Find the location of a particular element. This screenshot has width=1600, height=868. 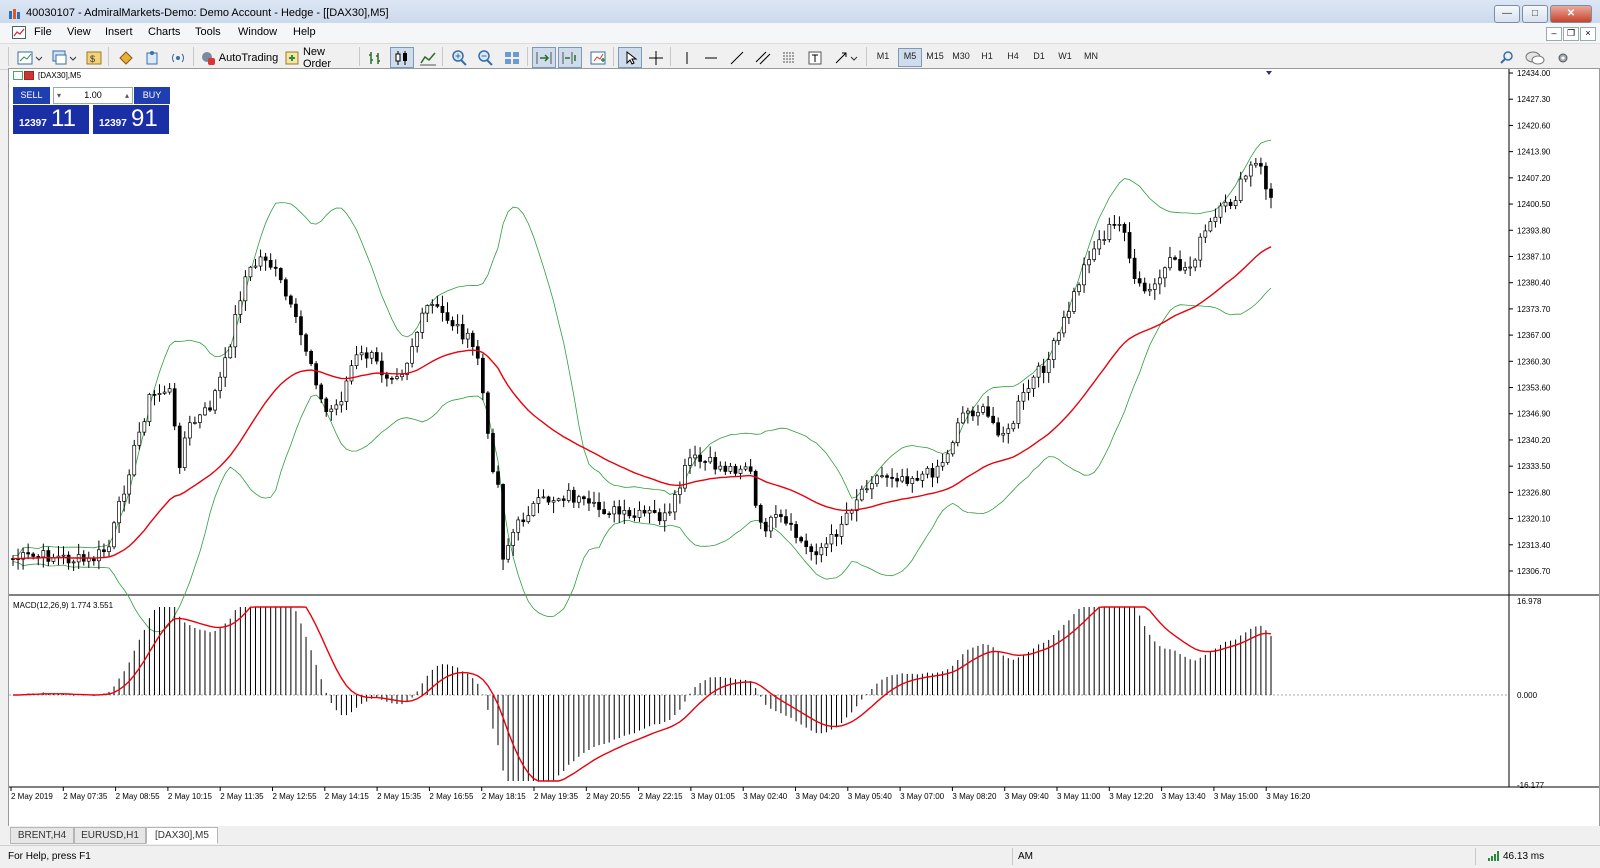

timeframe-d1: D1 is located at coordinates (1039, 56).